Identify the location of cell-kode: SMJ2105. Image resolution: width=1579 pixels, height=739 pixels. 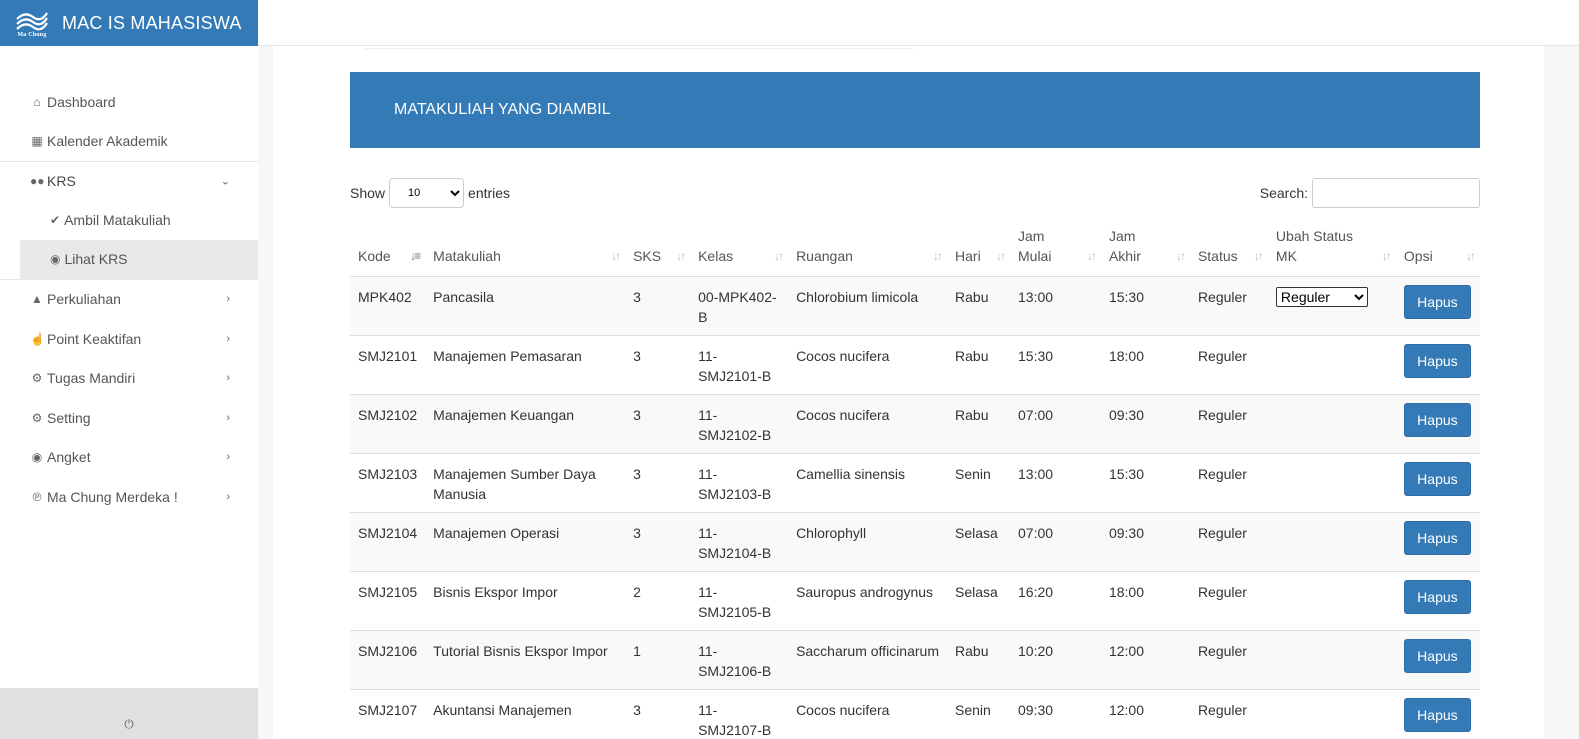
(388, 601).